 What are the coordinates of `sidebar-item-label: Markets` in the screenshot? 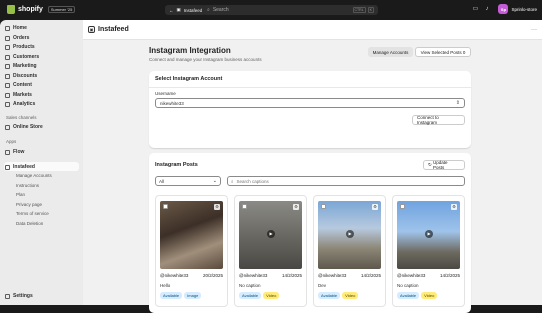 It's located at (22, 95).